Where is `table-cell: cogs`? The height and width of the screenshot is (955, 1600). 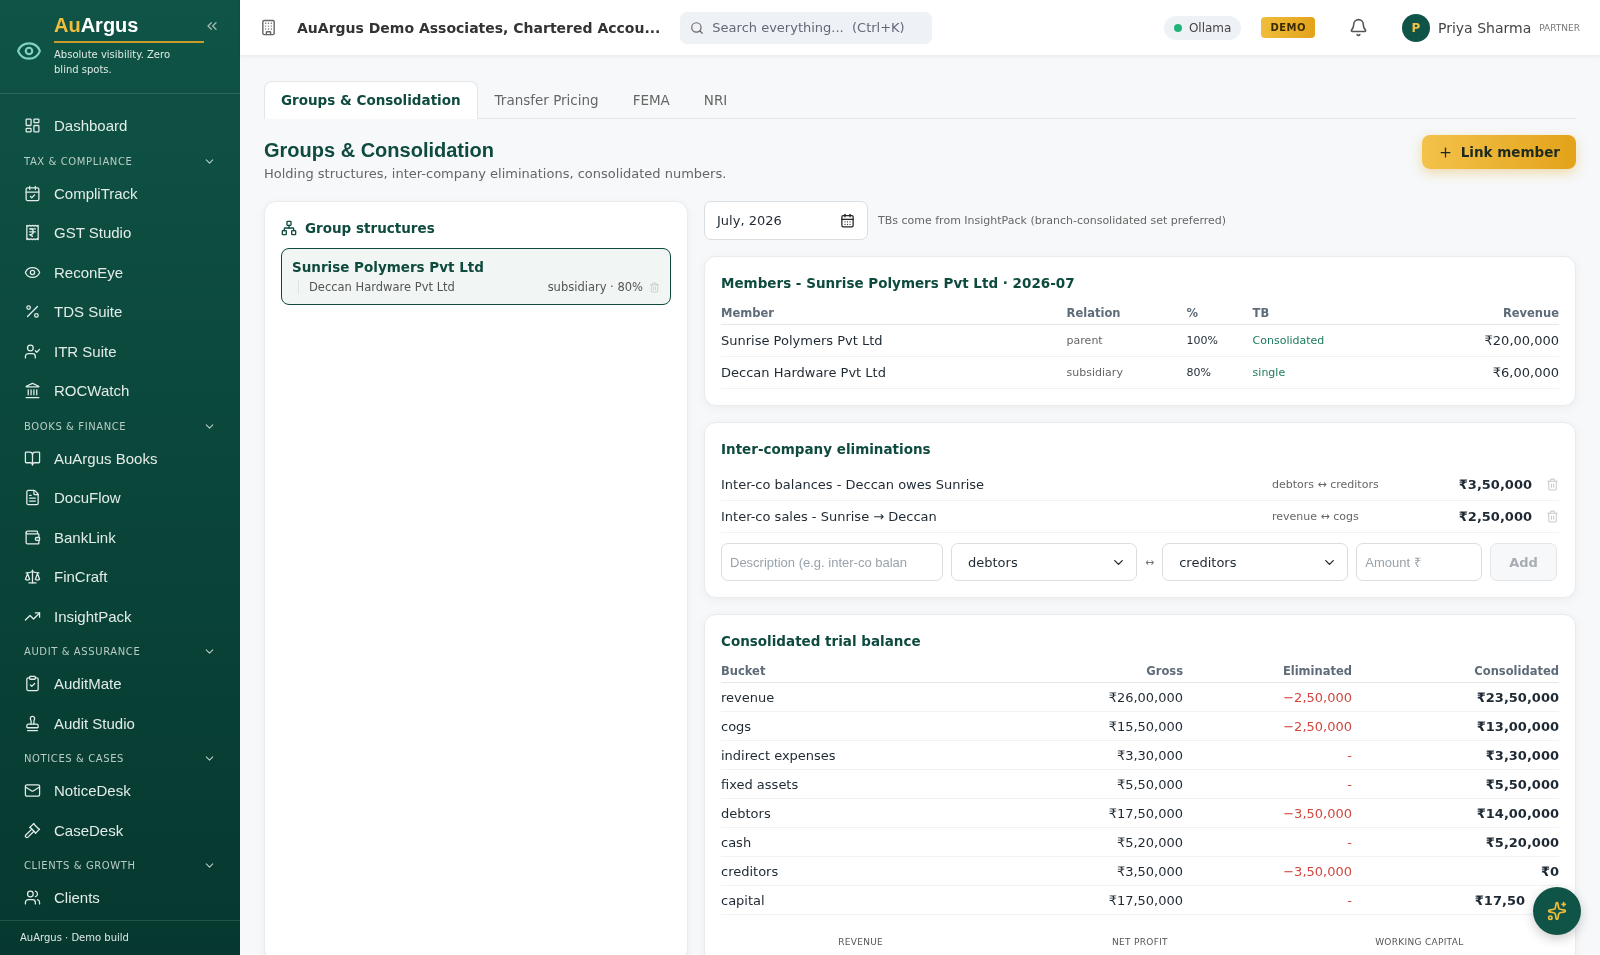
table-cell: cogs is located at coordinates (861, 726).